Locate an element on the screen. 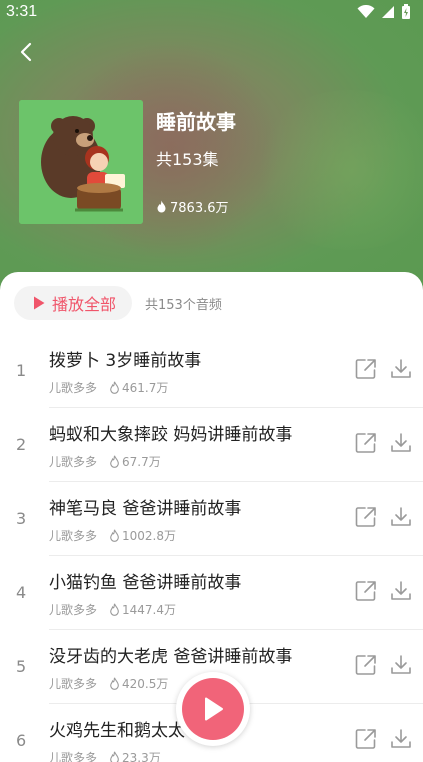 The width and height of the screenshot is (423, 762). track-row: 3 神笔马良 爸爸讲睡前故事 儿歌多多 1002.8万 is located at coordinates (211, 519).